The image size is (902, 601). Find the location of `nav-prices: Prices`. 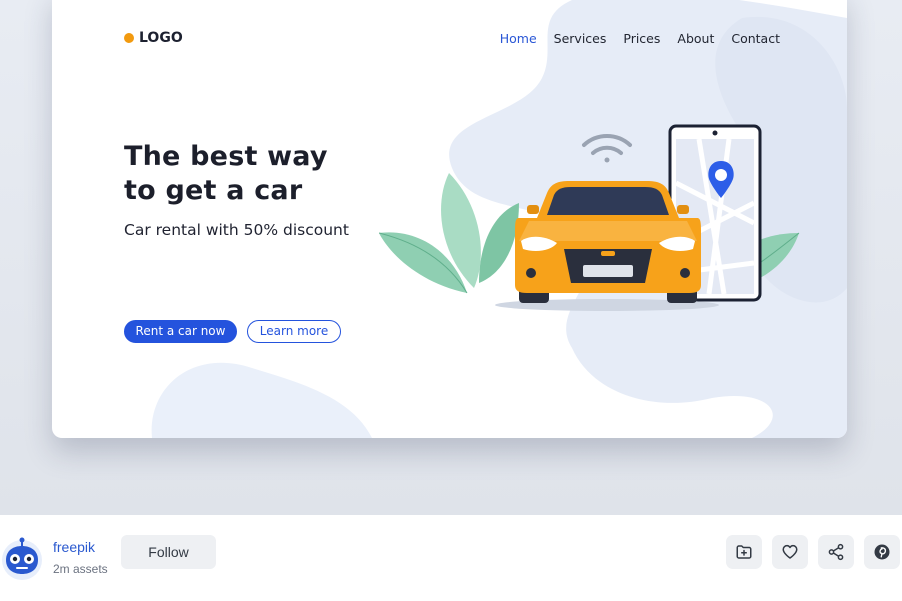

nav-prices: Prices is located at coordinates (641, 38).